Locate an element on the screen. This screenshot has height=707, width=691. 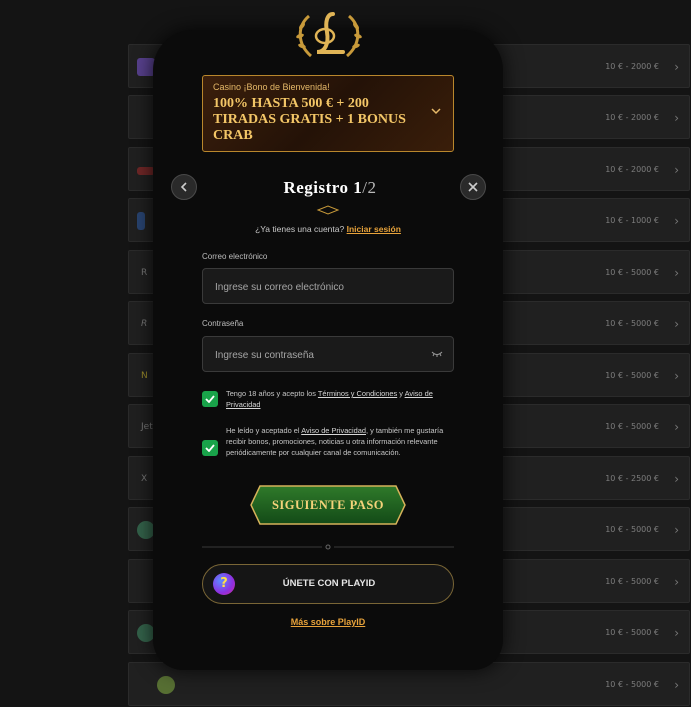
chevron-left-icon is located at coordinates (183, 187).